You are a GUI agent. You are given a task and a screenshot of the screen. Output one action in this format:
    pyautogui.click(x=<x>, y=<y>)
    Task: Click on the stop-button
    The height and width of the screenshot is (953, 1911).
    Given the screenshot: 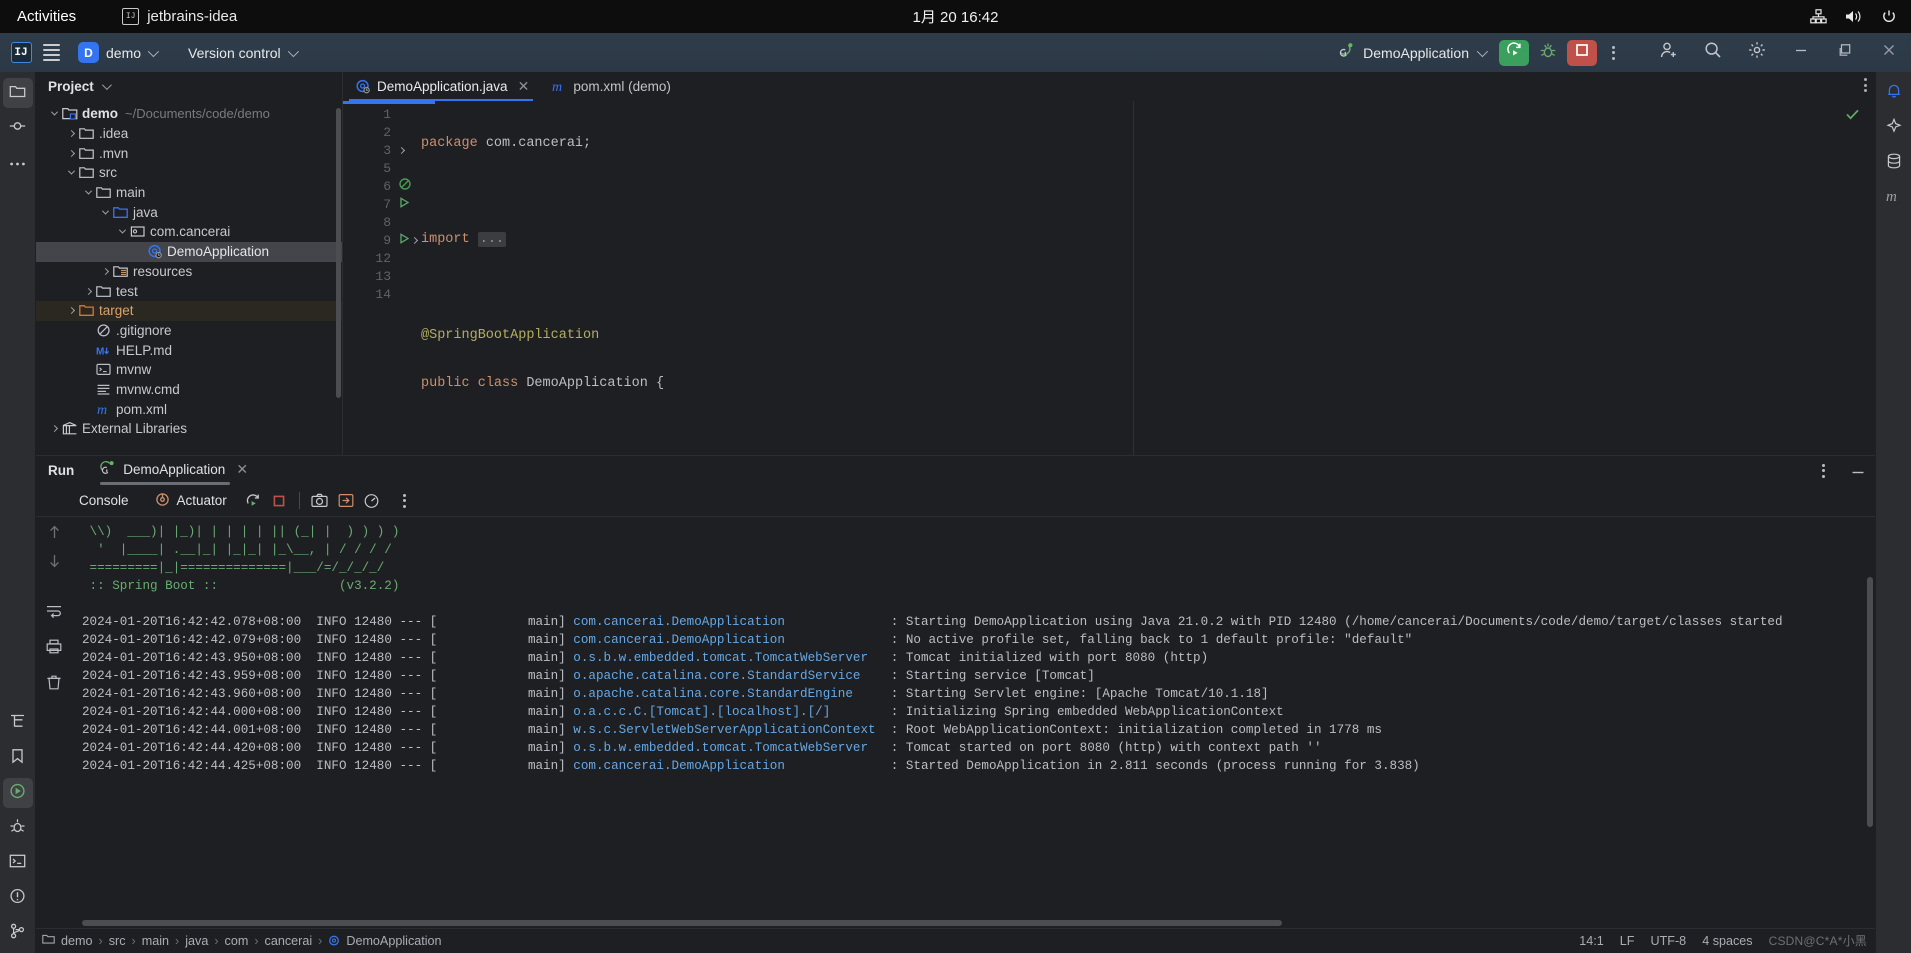 What is the action you would take?
    pyautogui.click(x=1582, y=52)
    